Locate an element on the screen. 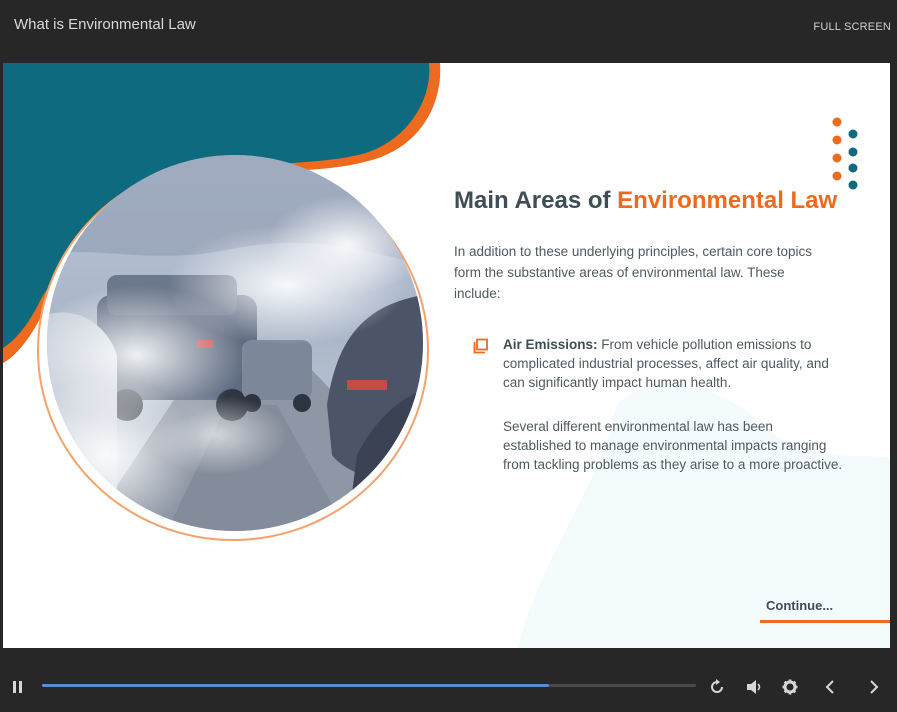 This screenshot has height=712, width=897. continue-underline is located at coordinates (825, 621).